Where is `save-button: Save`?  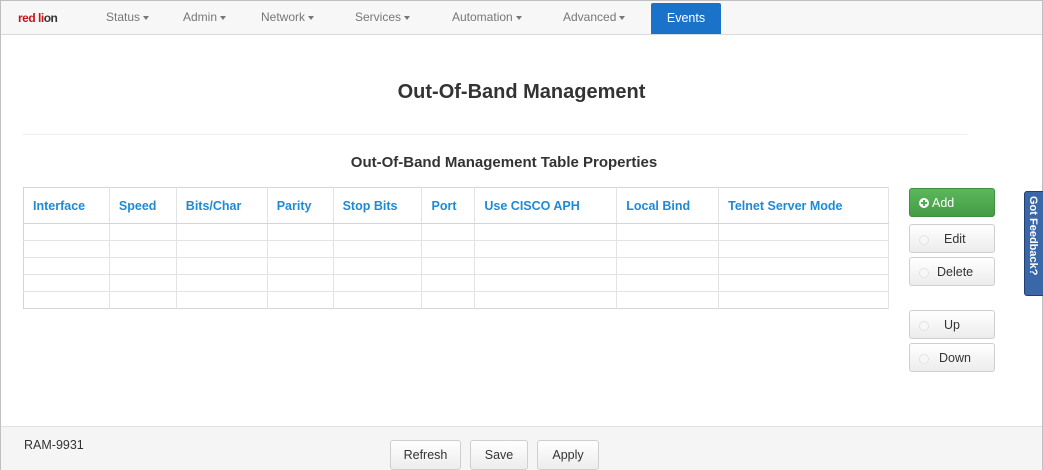
save-button: Save is located at coordinates (499, 455).